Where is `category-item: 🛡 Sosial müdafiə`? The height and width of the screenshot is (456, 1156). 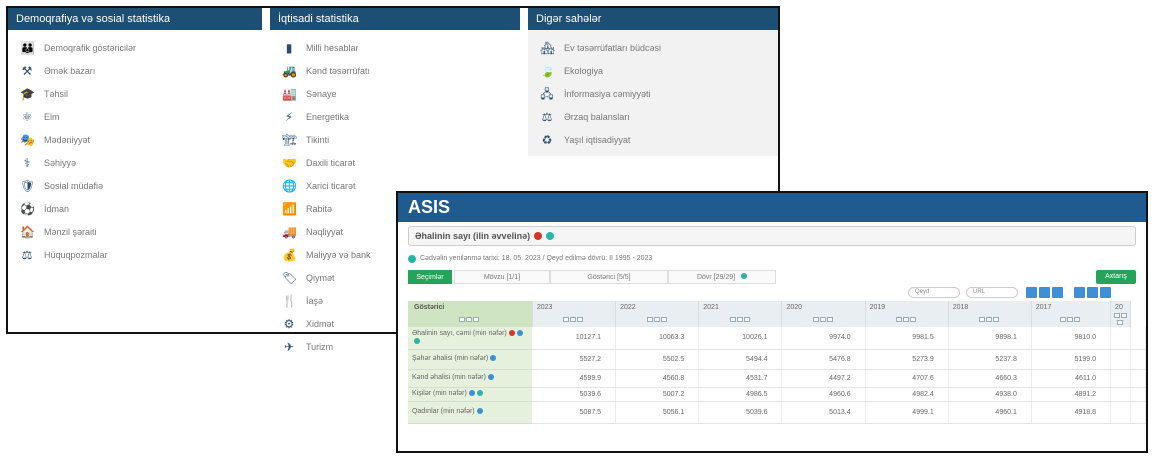
category-item: 🛡 Sosial müdafiə is located at coordinates (135, 185).